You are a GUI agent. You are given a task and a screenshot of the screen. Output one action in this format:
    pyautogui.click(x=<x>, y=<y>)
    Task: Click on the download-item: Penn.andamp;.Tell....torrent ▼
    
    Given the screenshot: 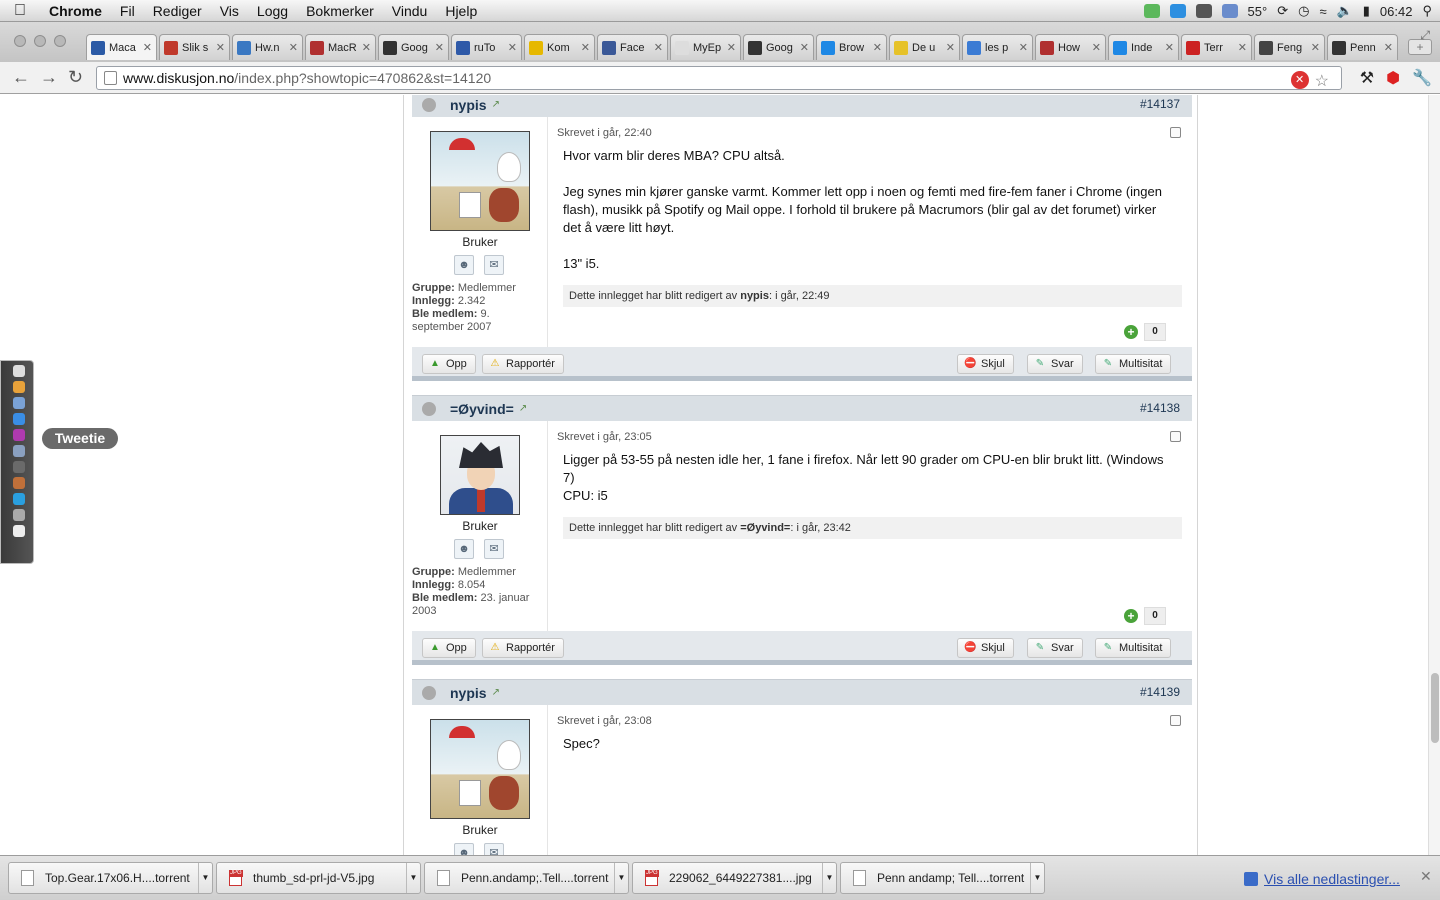 What is the action you would take?
    pyautogui.click(x=526, y=878)
    